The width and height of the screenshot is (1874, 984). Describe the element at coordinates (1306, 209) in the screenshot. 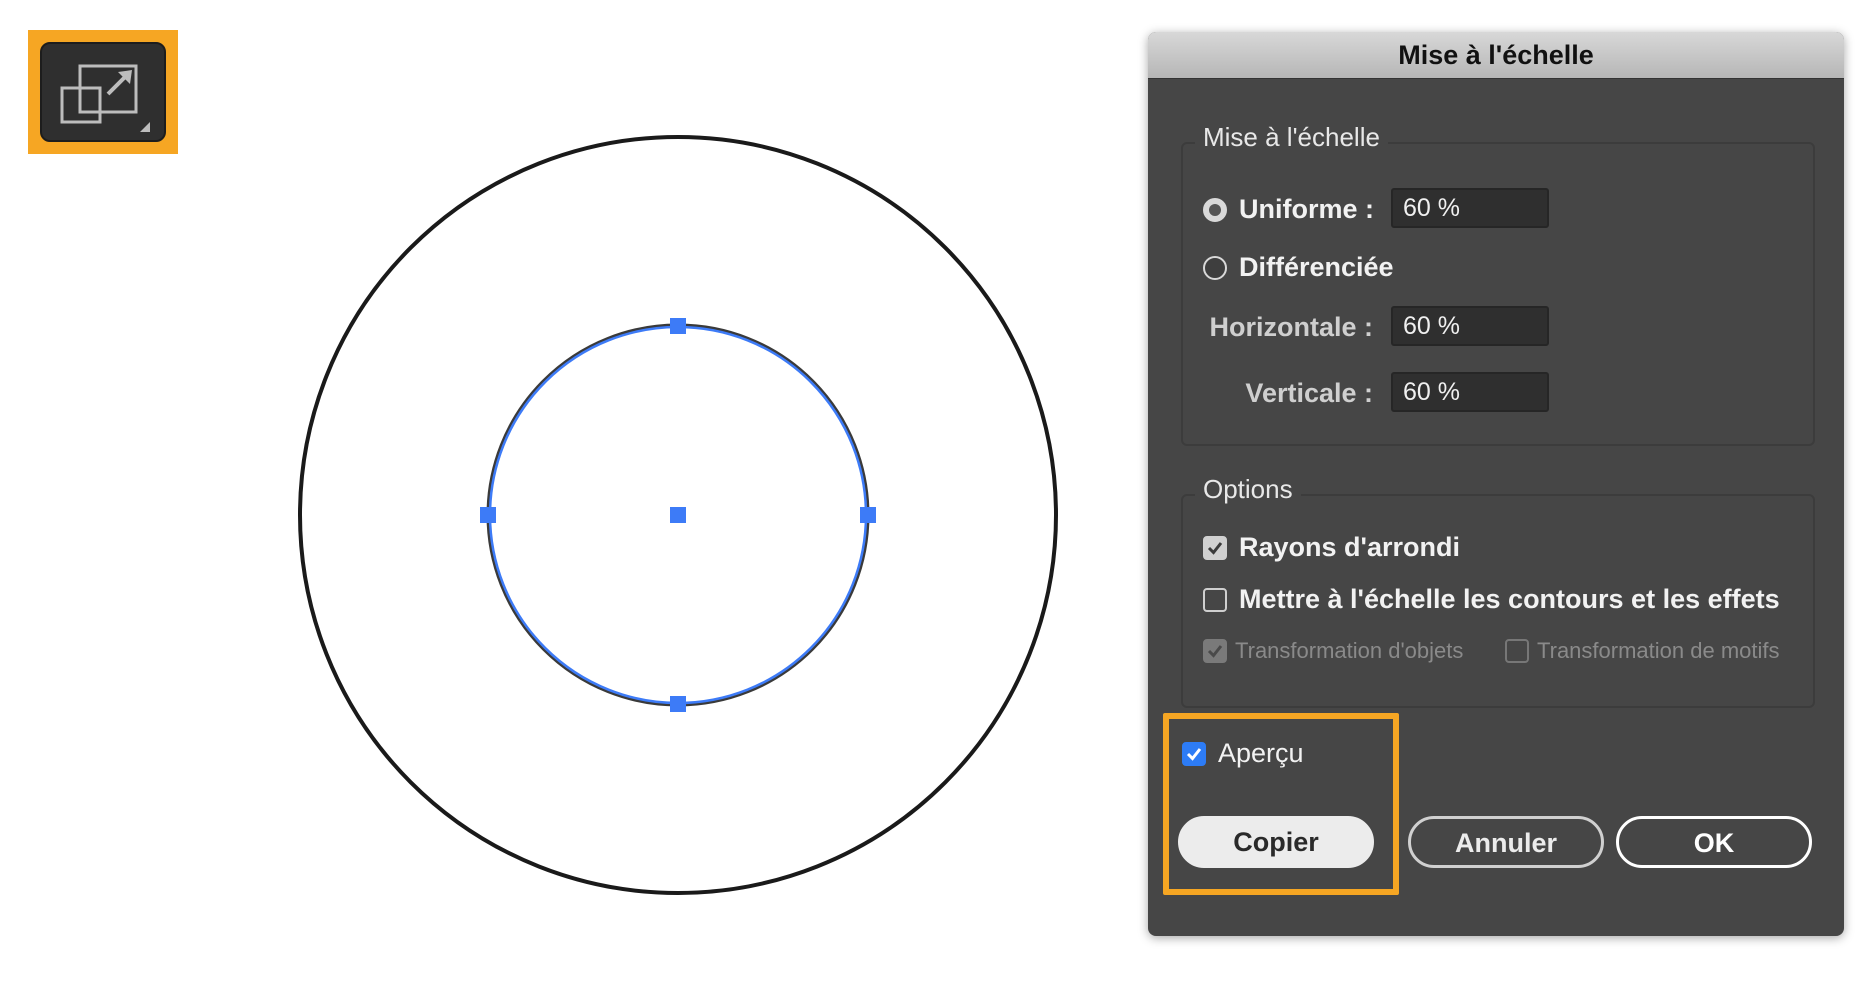

I see `uniform-label: Uniforme :` at that location.